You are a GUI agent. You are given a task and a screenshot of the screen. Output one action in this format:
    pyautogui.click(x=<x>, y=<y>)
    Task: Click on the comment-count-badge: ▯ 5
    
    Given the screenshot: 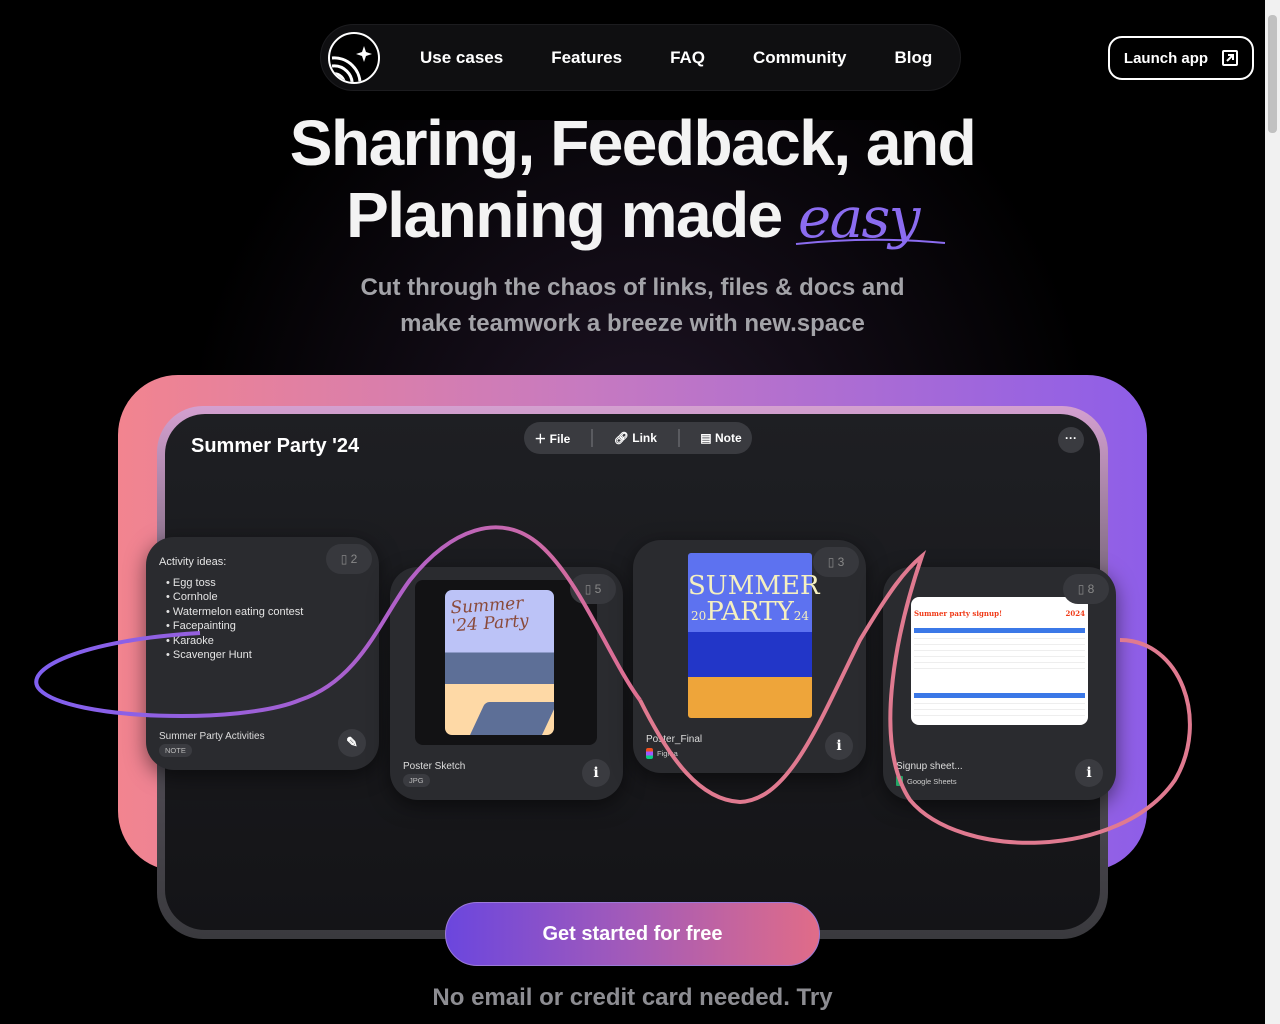 What is the action you would take?
    pyautogui.click(x=593, y=589)
    